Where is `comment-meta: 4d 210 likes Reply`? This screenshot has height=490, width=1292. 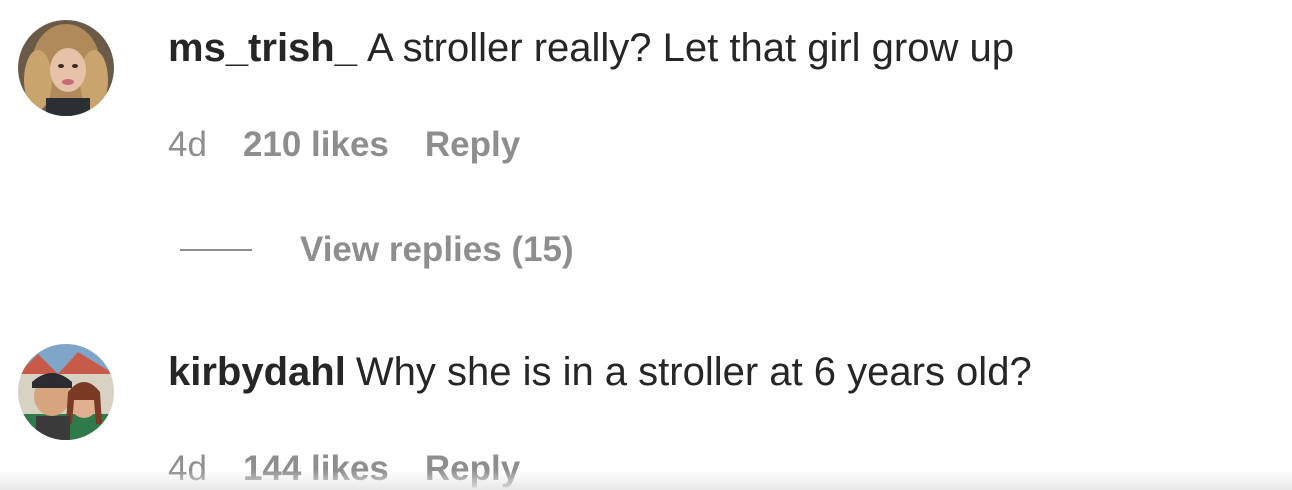 comment-meta: 4d 210 likes Reply is located at coordinates (344, 145).